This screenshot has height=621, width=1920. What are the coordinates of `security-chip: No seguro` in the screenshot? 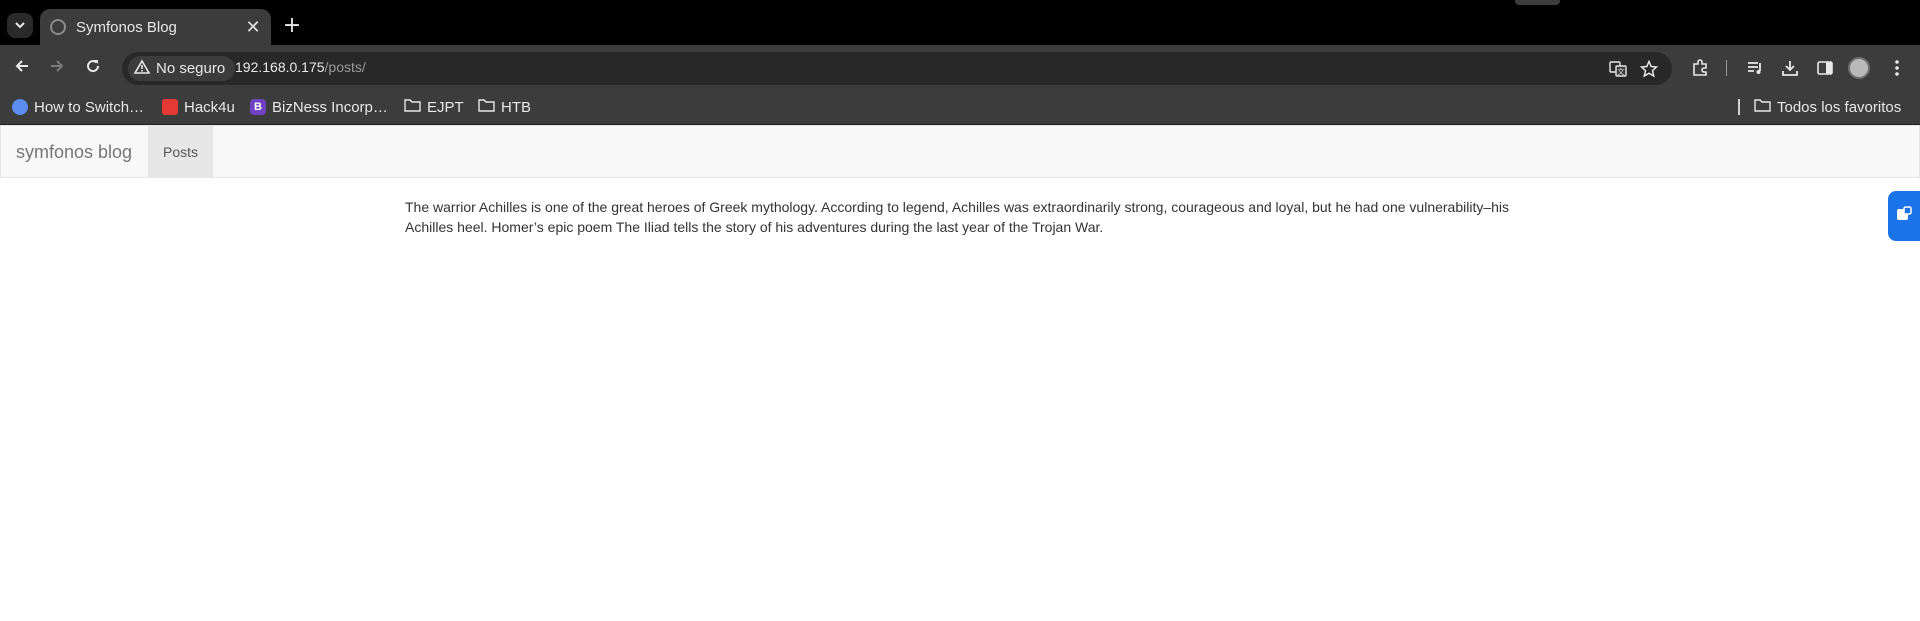 It's located at (182, 68).